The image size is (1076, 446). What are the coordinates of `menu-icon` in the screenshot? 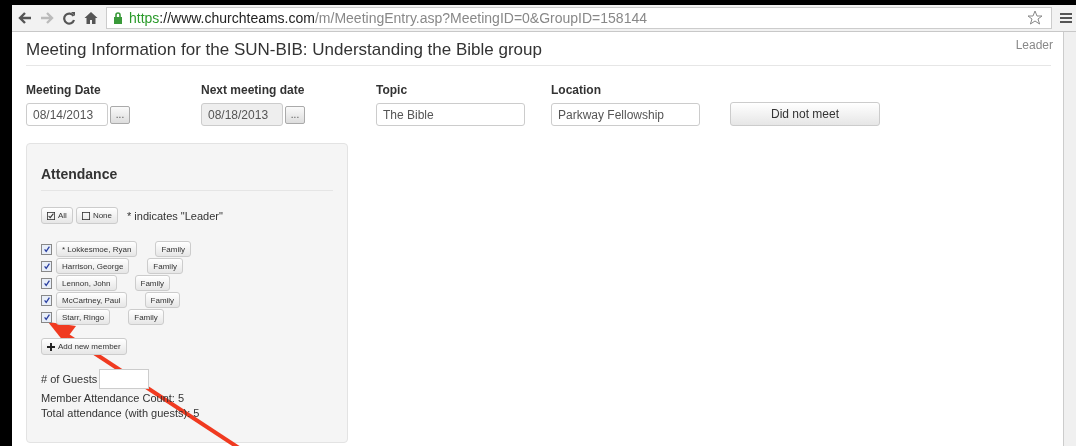 It's located at (1066, 18).